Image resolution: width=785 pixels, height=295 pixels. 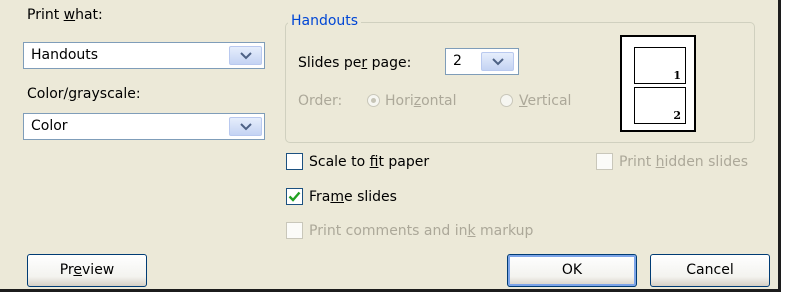 What do you see at coordinates (506, 100) in the screenshot?
I see `order-vertical-radio` at bounding box center [506, 100].